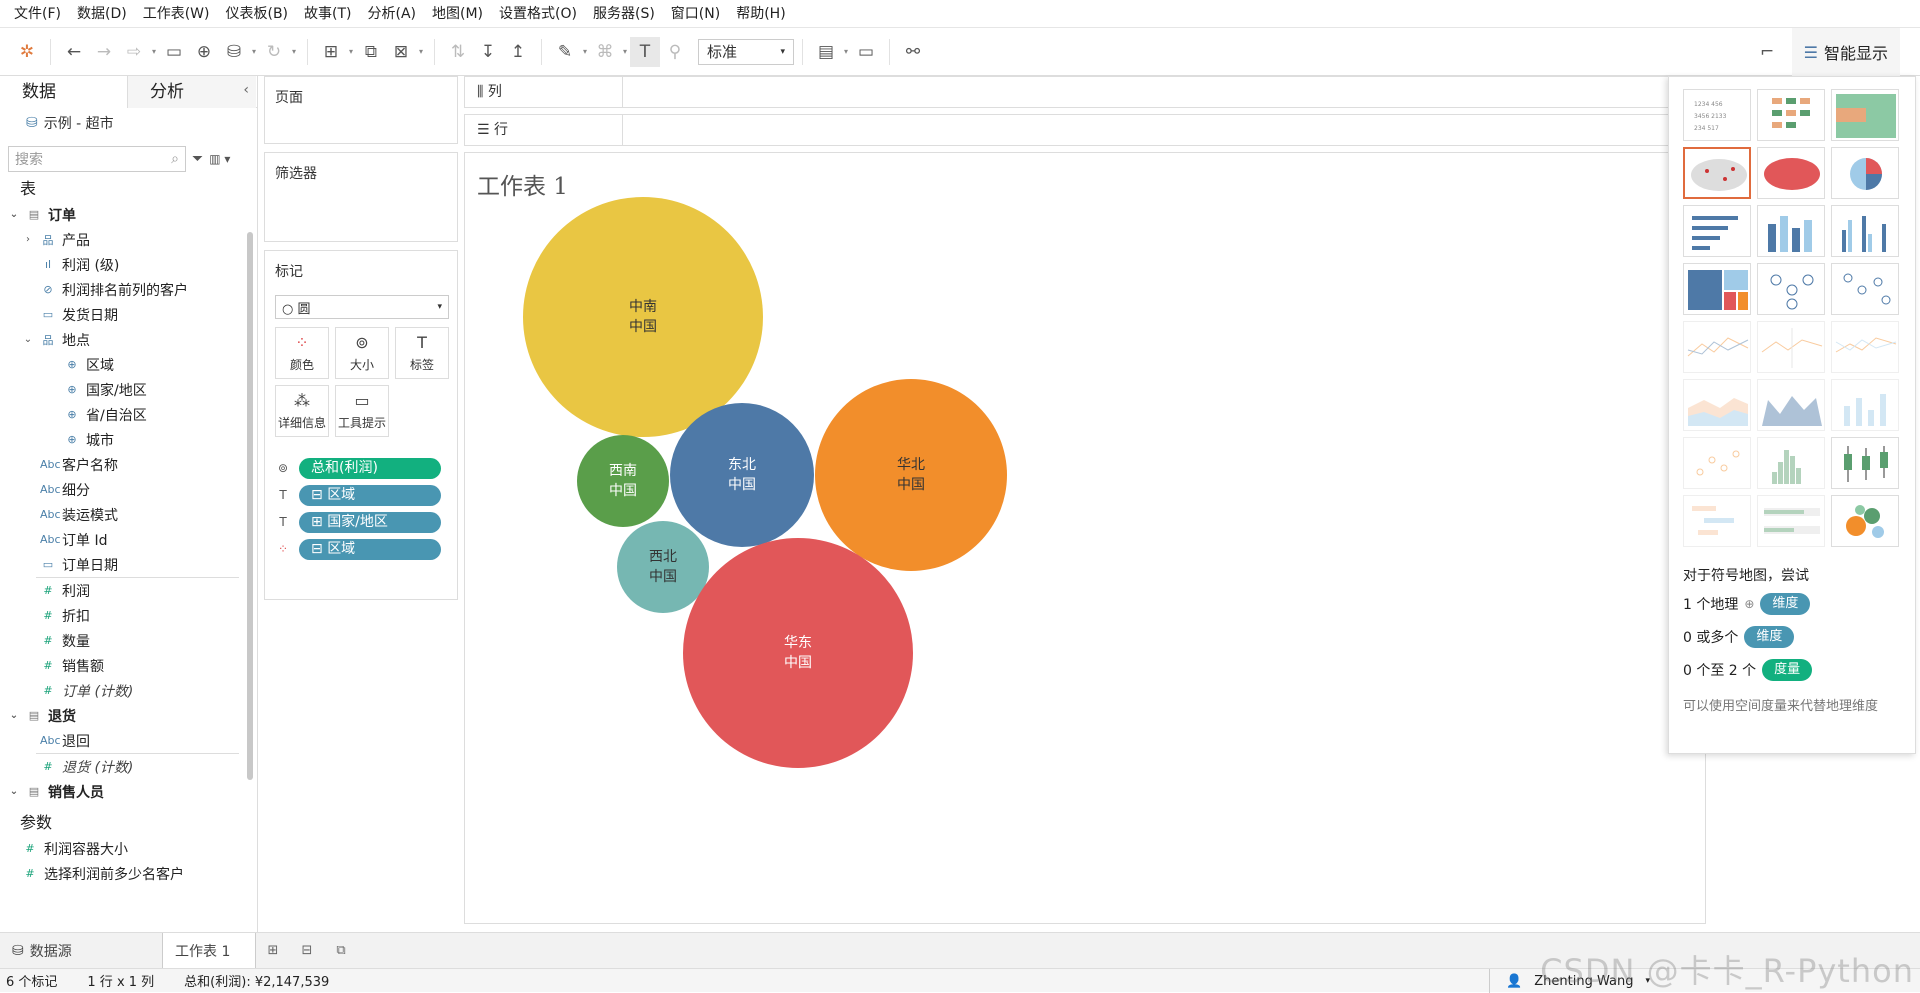 Image resolution: width=1920 pixels, height=993 pixels. Describe the element at coordinates (370, 495) in the screenshot. I see `region-label-pill: ⊟ 区域` at that location.